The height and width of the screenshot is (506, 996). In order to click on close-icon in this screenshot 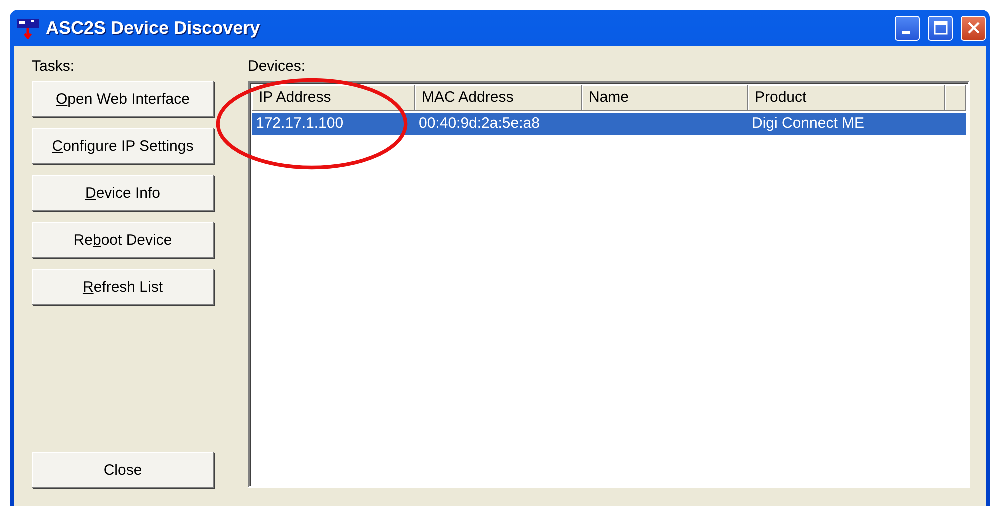, I will do `click(973, 28)`.